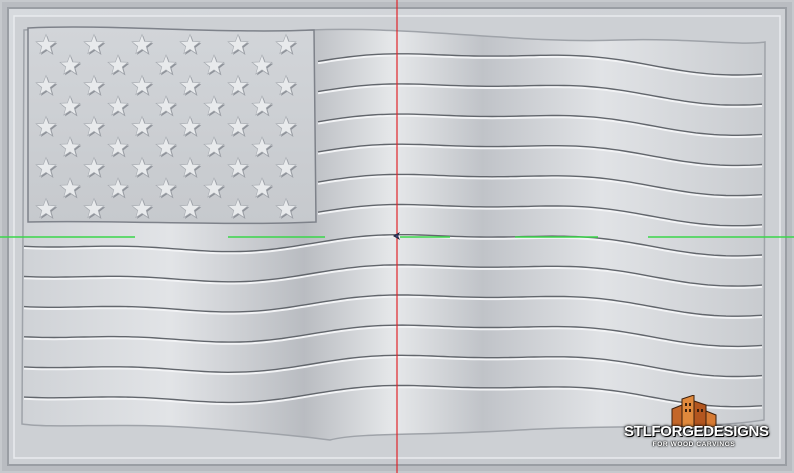 The image size is (794, 473). I want to click on brand-watermark: STLFORGEDESIGNS FOR WOOD CARVINGS, so click(696, 426).